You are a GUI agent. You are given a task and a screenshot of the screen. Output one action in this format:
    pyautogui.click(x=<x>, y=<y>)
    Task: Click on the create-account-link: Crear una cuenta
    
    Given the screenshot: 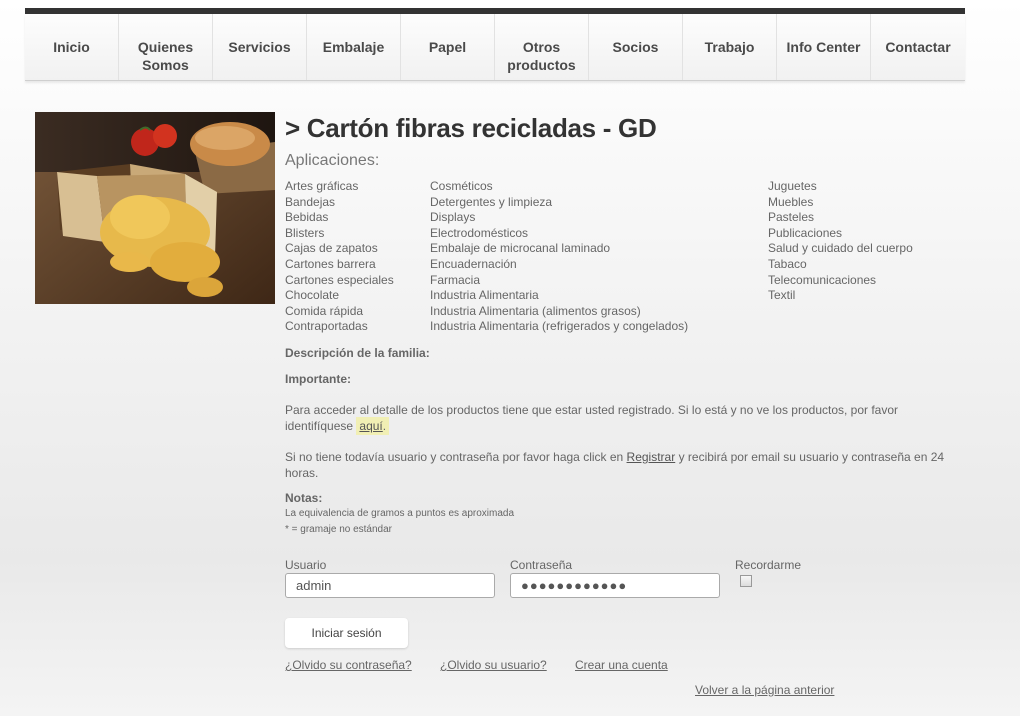 What is the action you would take?
    pyautogui.click(x=621, y=665)
    